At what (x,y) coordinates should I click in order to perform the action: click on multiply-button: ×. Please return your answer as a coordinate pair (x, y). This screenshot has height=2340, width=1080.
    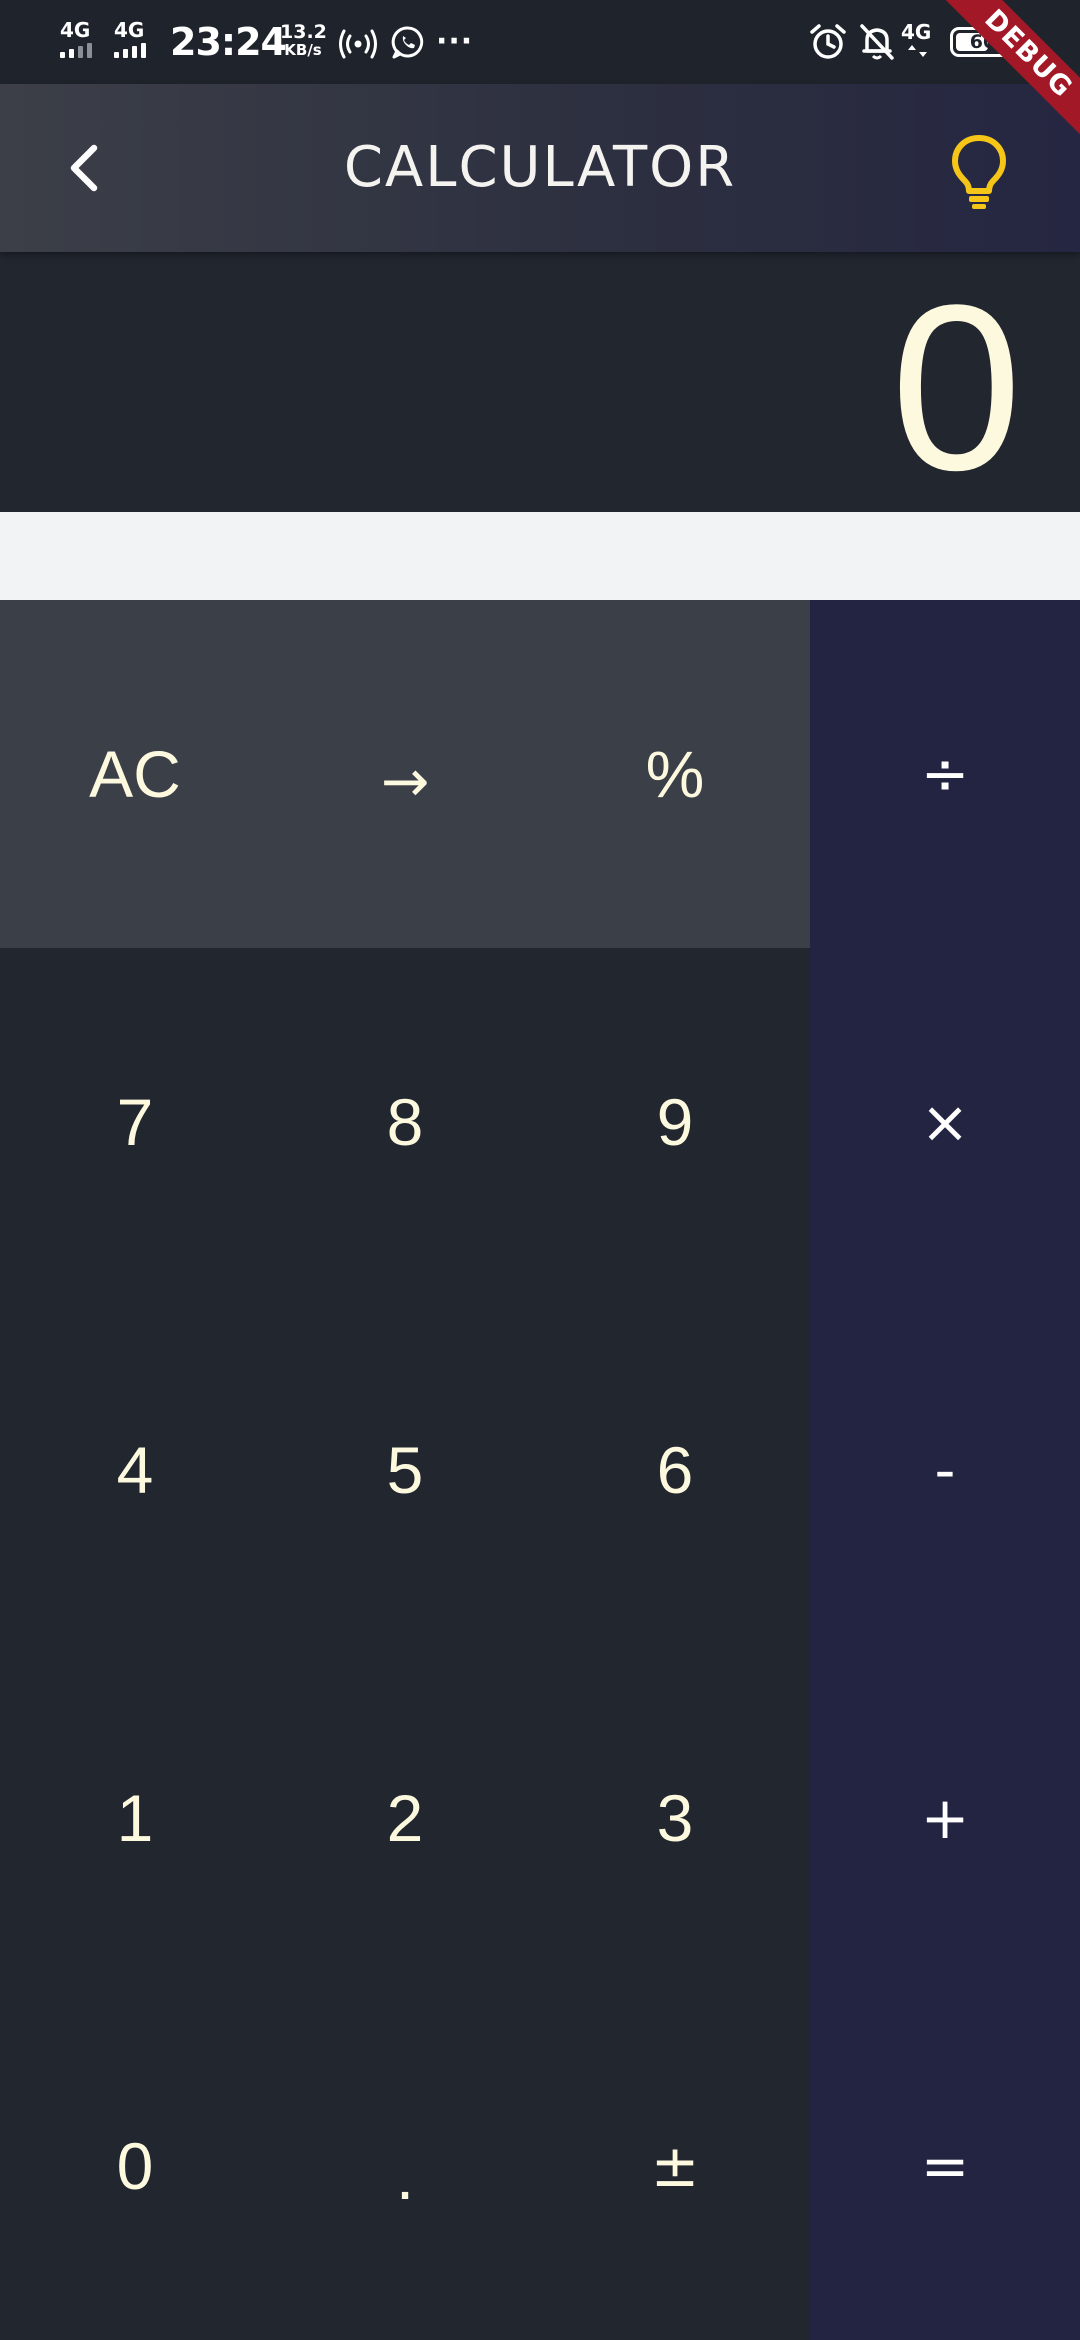
    Looking at the image, I should click on (945, 1122).